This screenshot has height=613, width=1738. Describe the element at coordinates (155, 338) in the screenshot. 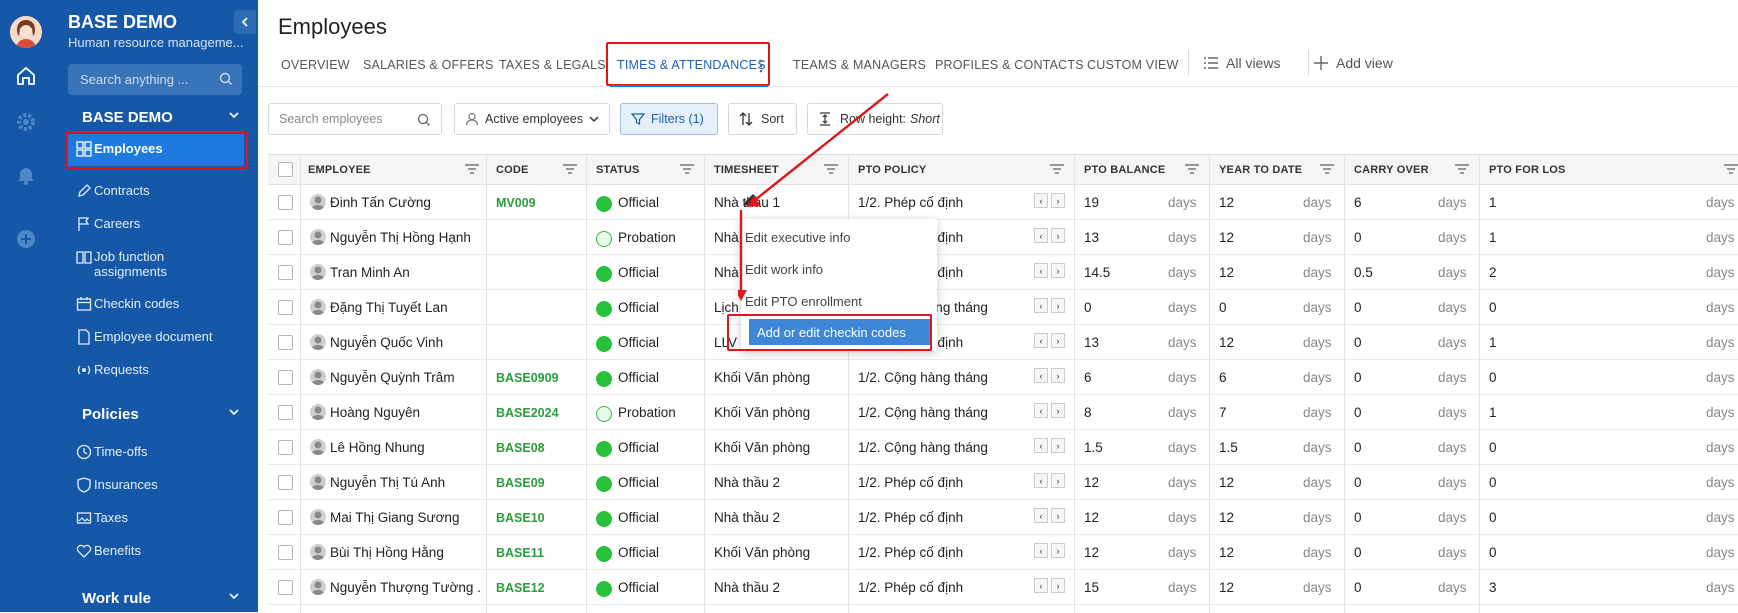

I see `sidebar-item-employee-document: Employee document` at that location.